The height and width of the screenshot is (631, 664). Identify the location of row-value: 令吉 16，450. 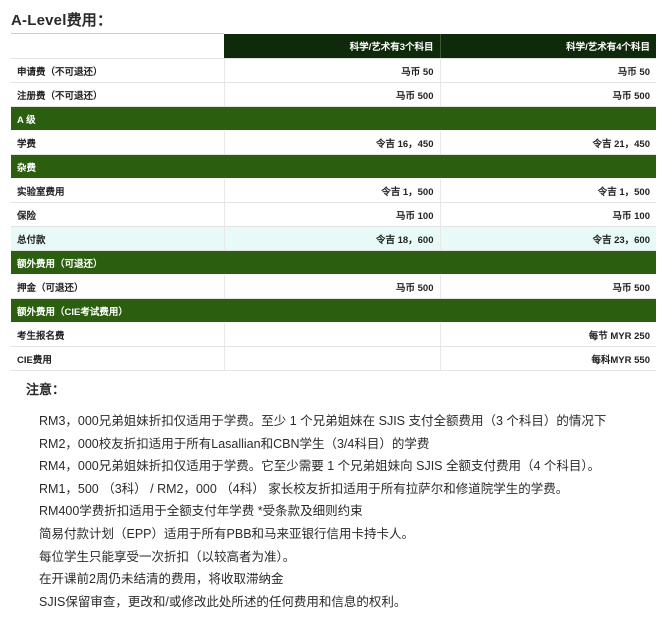
(332, 142).